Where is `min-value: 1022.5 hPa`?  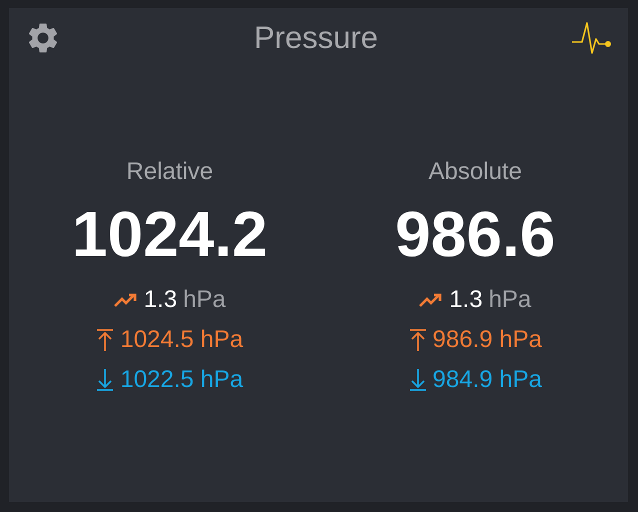
min-value: 1022.5 hPa is located at coordinates (182, 379).